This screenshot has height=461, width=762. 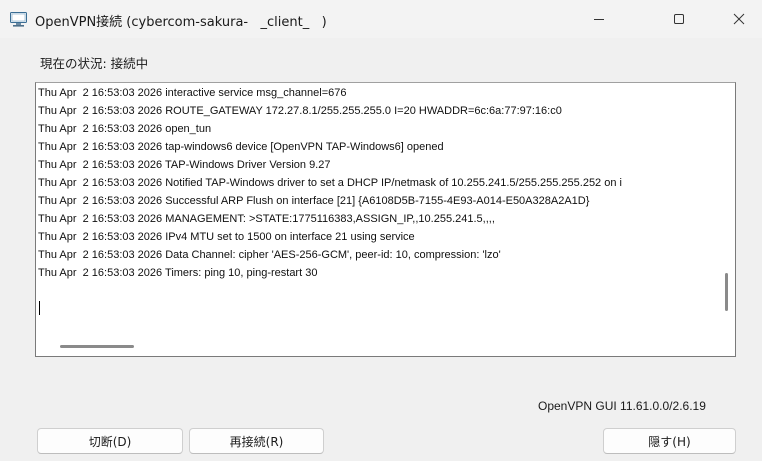 I want to click on minimize-button, so click(x=599, y=19).